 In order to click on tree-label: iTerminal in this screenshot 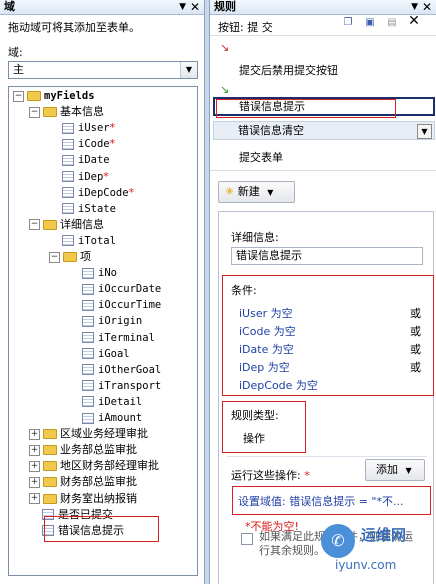, I will do `click(126, 337)`.